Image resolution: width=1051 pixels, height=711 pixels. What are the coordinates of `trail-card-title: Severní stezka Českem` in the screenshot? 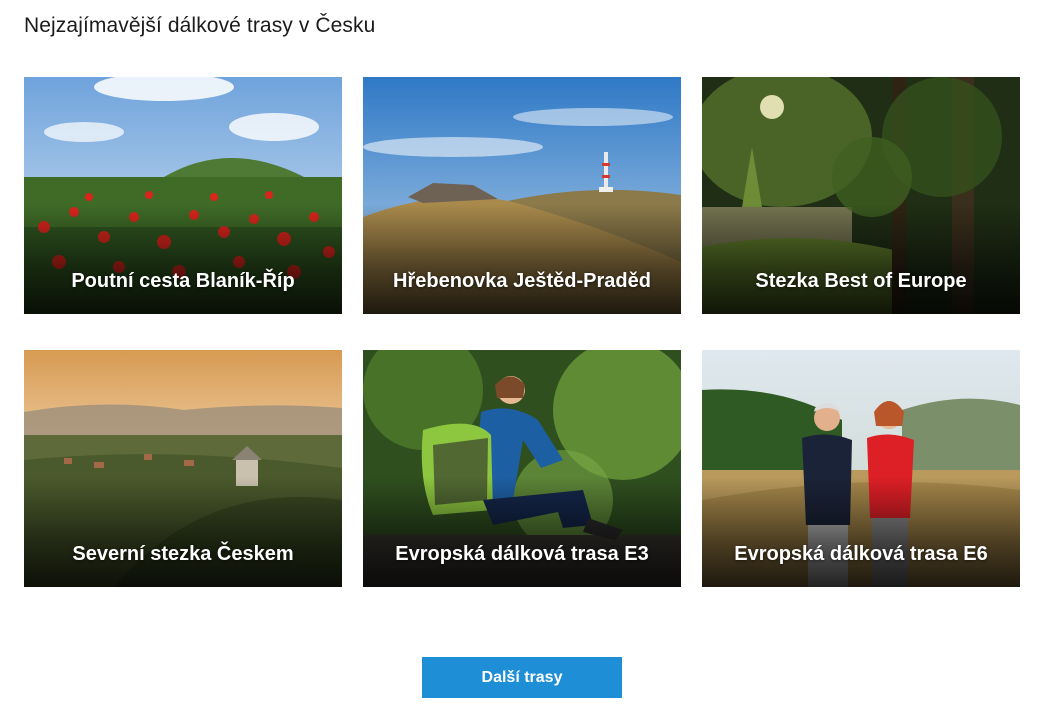 It's located at (183, 554).